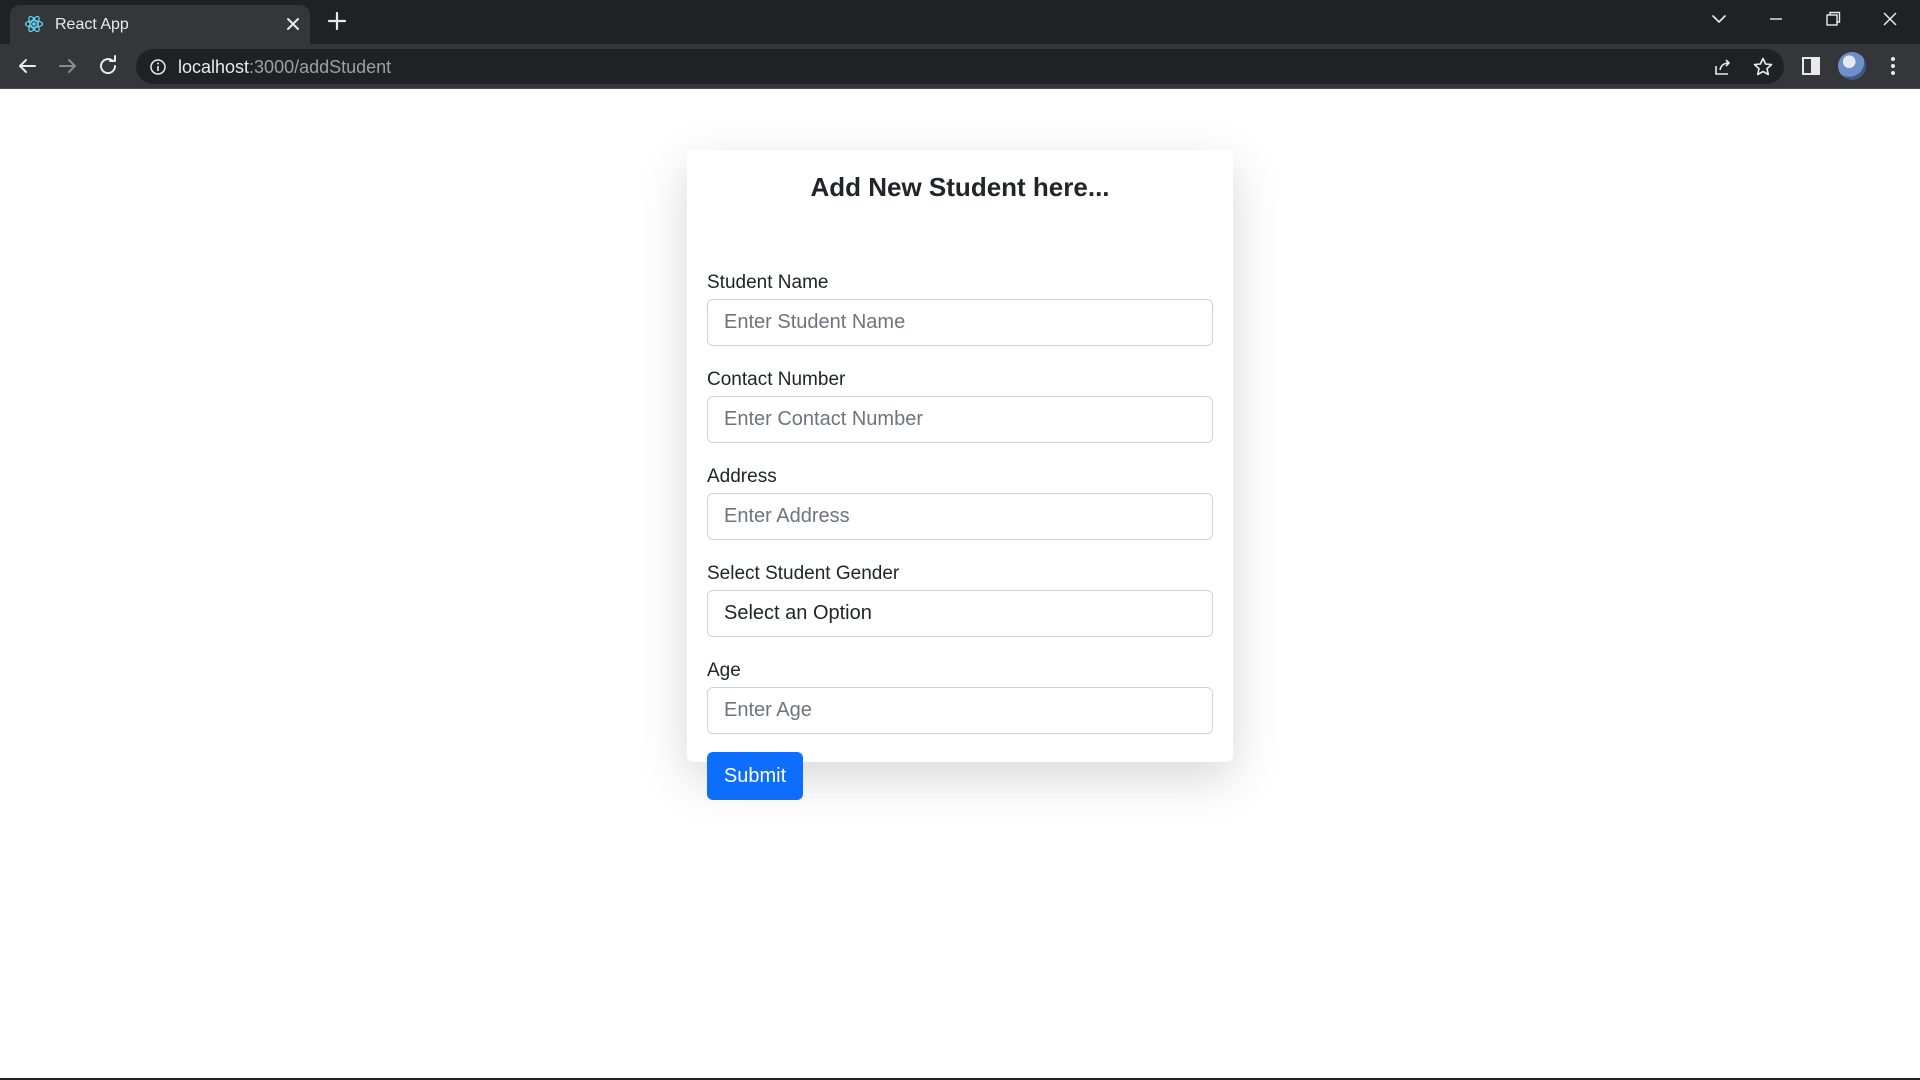  Describe the element at coordinates (1719, 19) in the screenshot. I see `tab-search-icon` at that location.